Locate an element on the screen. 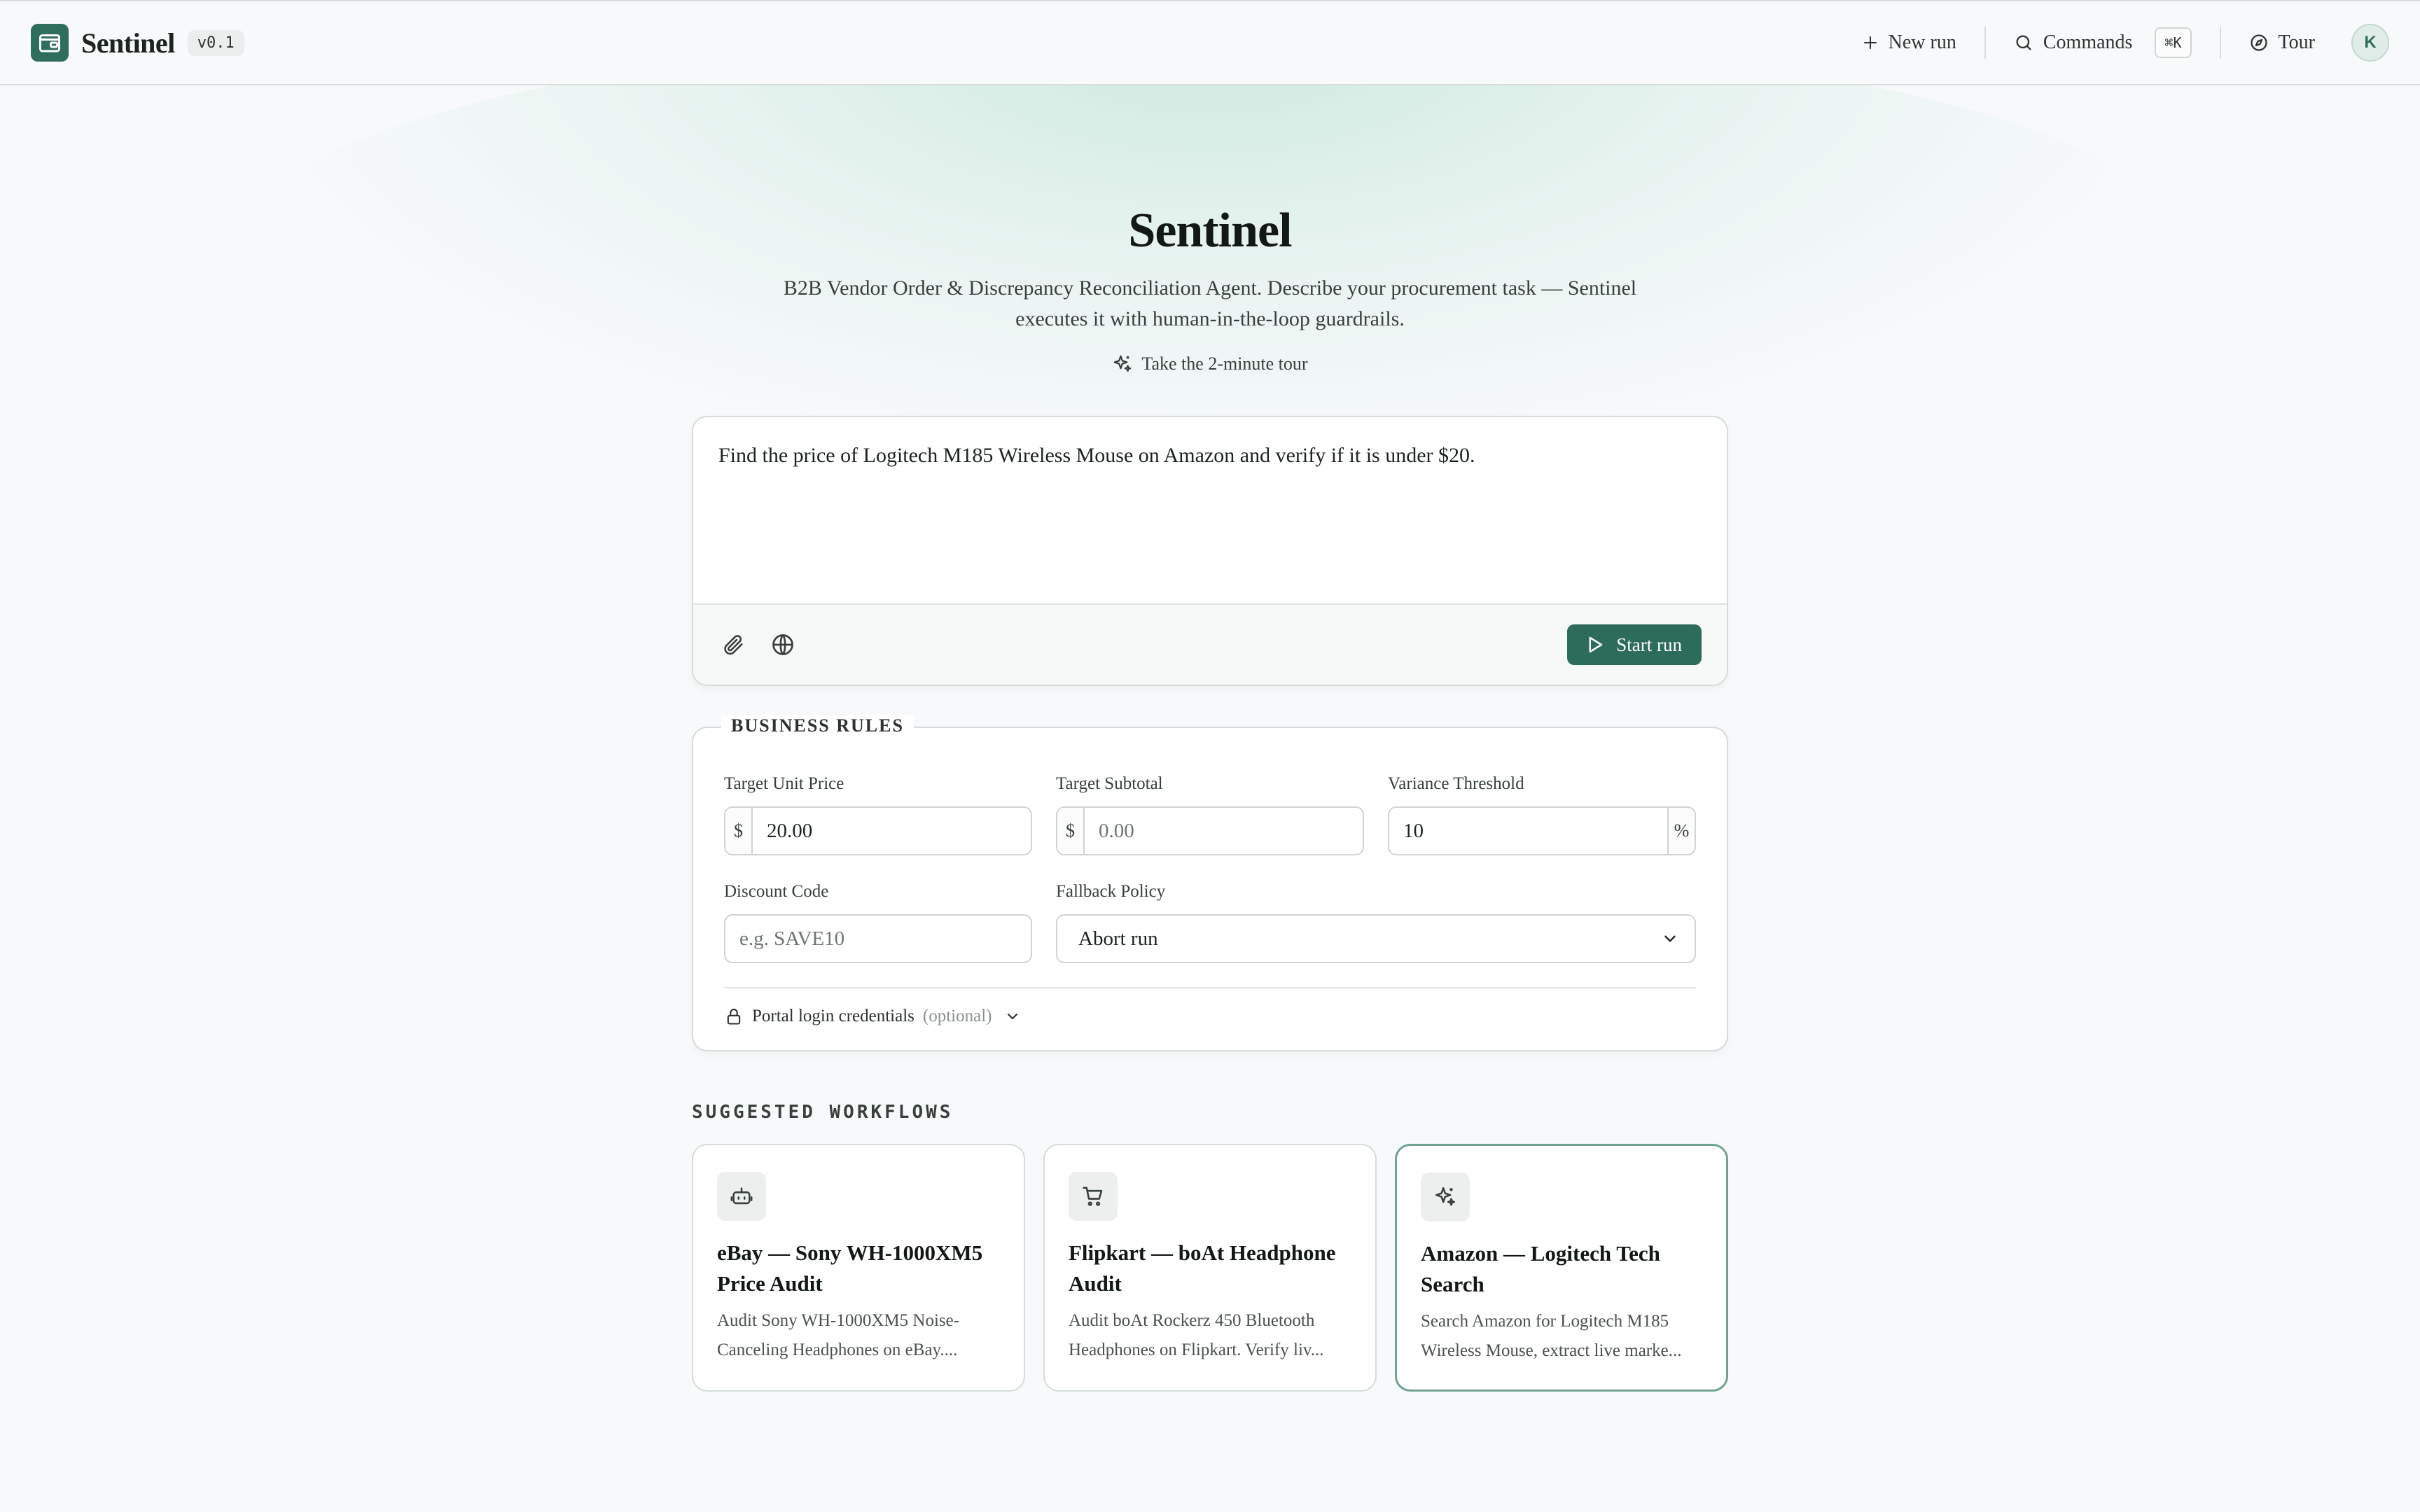 The image size is (2420, 1512). tour-button: Tour is located at coordinates (2282, 42).